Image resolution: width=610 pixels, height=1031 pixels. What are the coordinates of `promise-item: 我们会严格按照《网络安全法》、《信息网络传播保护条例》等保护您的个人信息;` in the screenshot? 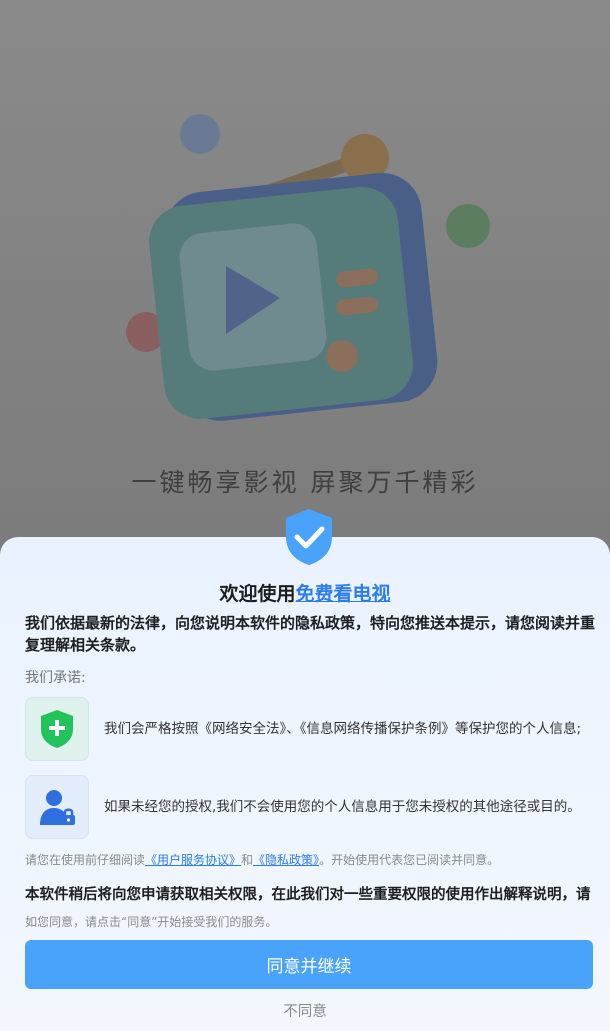 It's located at (310, 729).